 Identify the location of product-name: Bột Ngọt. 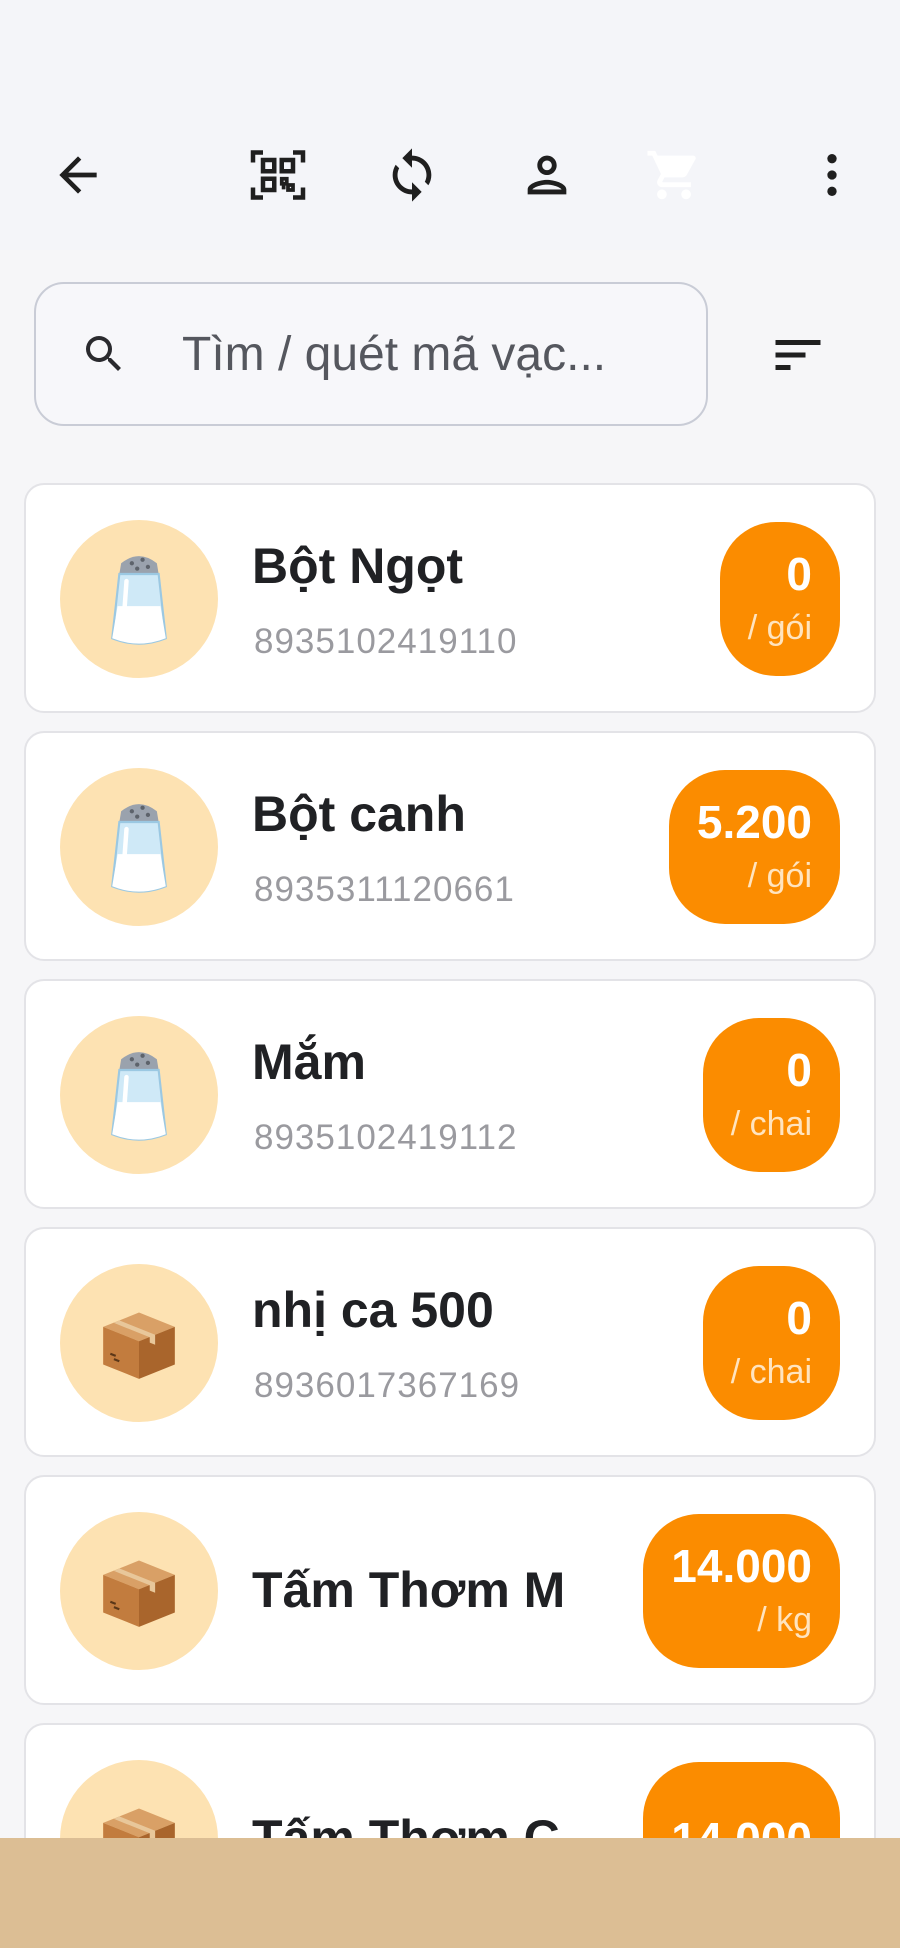
(358, 566).